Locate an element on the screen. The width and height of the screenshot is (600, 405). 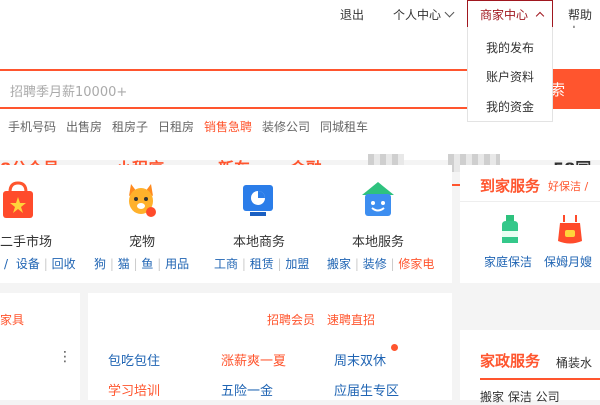
more-icon: ⋮ is located at coordinates (65, 357).